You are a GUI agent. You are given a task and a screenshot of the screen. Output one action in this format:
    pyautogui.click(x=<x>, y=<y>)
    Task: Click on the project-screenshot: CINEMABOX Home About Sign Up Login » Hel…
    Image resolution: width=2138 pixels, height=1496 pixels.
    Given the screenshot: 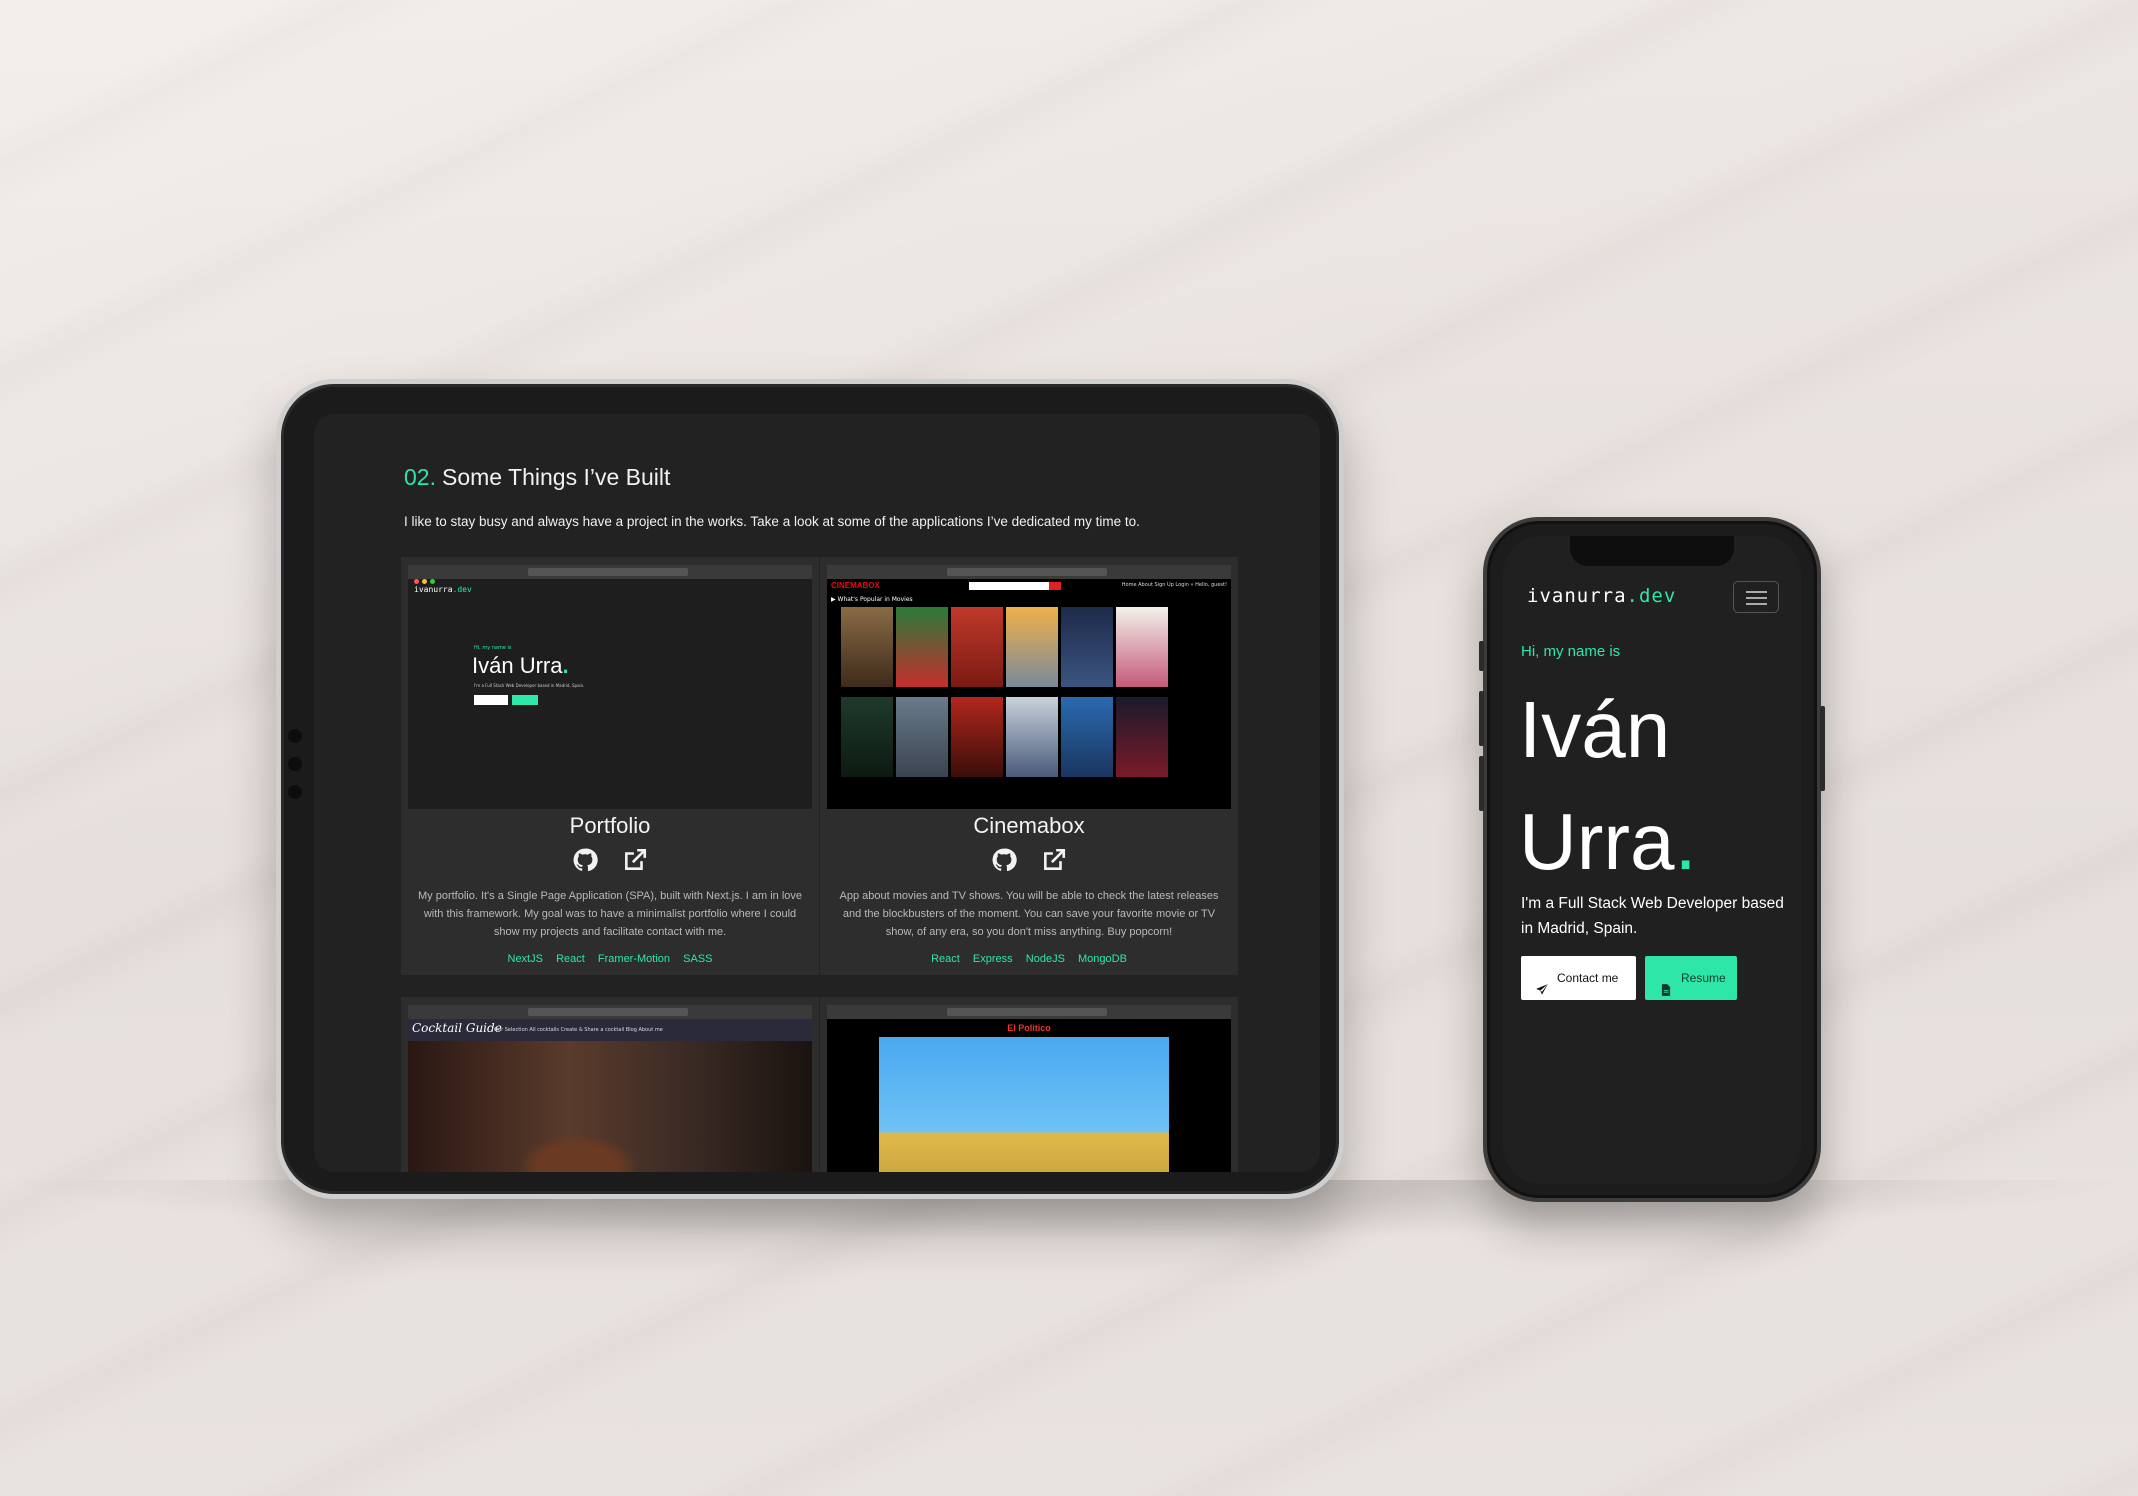 What is the action you would take?
    pyautogui.click(x=1029, y=687)
    